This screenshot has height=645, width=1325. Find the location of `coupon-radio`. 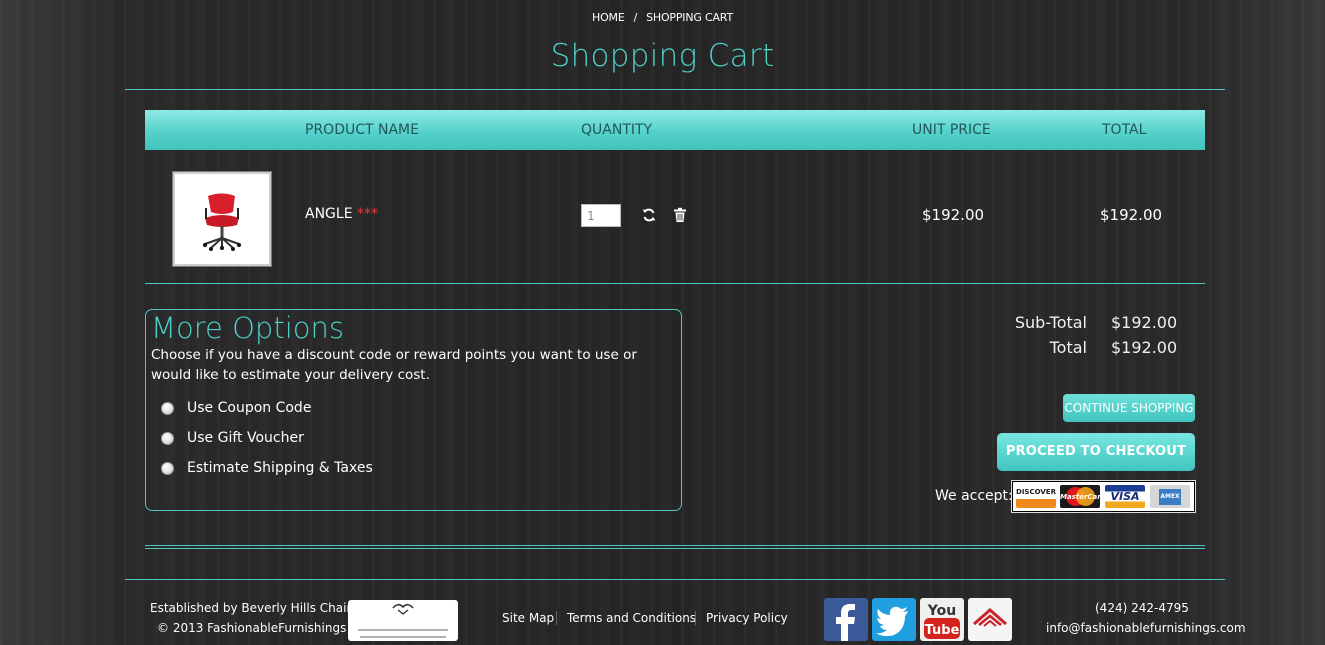

coupon-radio is located at coordinates (167, 408).